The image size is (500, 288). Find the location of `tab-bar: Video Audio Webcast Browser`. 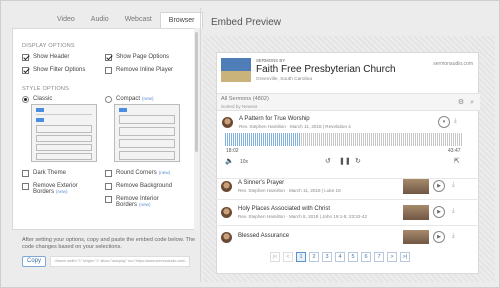

tab-bar: Video Audio Webcast Browser is located at coordinates (126, 20).